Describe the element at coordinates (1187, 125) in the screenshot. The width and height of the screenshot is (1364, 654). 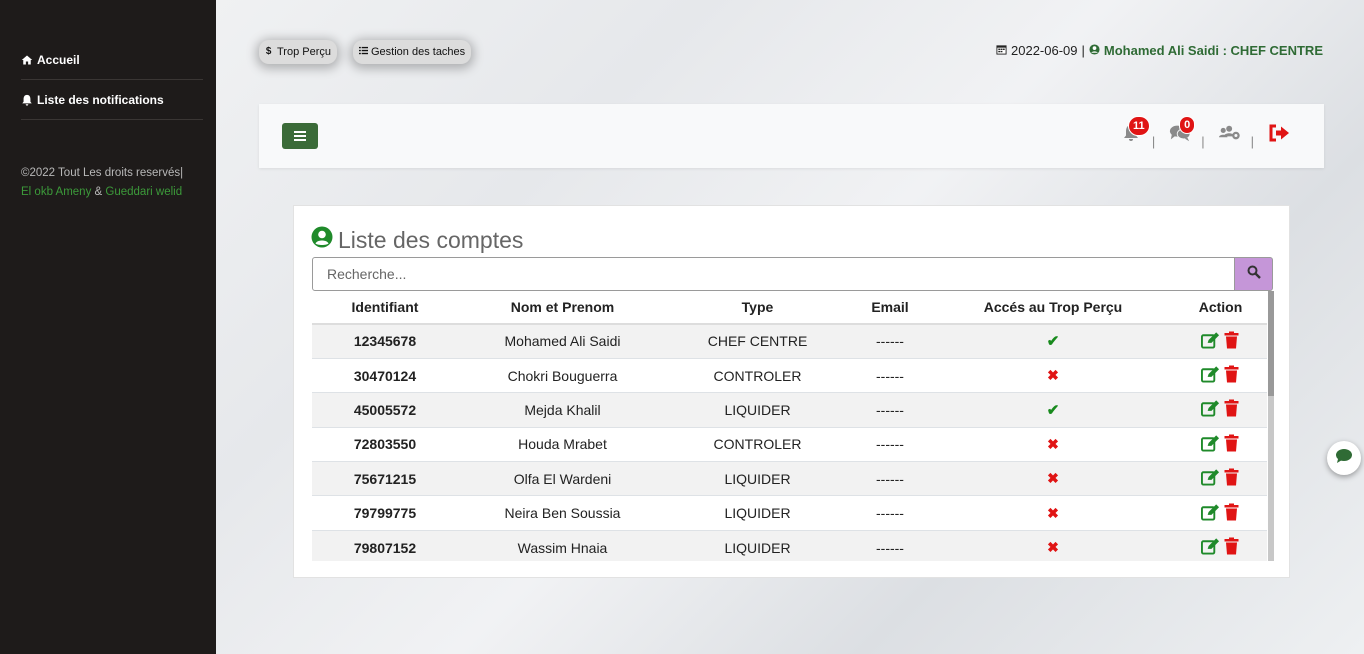
I see `messages-badge: 0` at that location.